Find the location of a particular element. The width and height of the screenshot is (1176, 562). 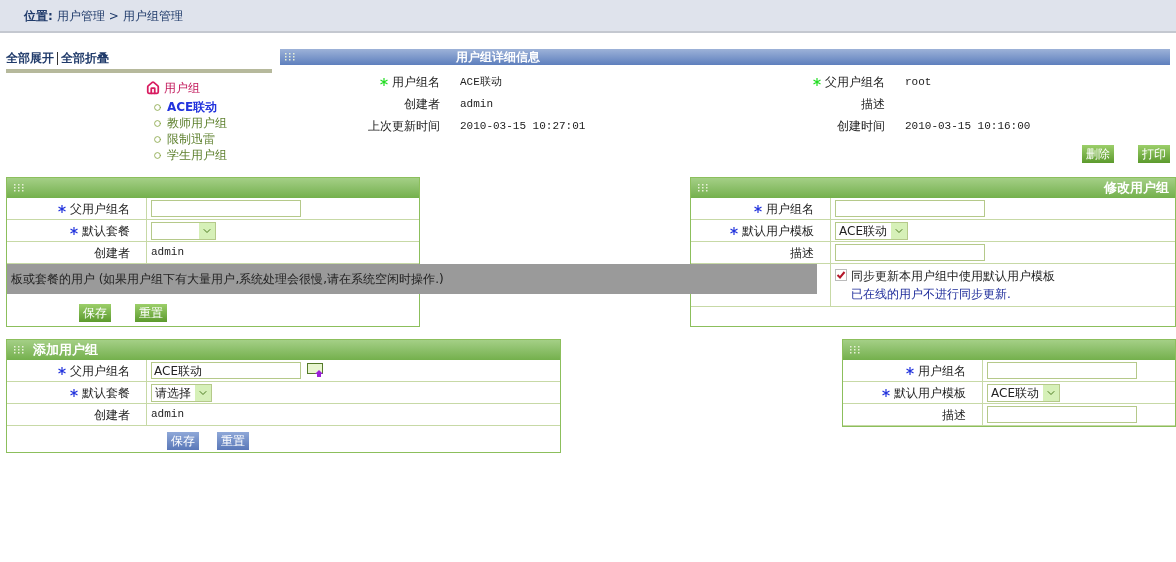

tree-item: ACE联动 is located at coordinates (192, 107).